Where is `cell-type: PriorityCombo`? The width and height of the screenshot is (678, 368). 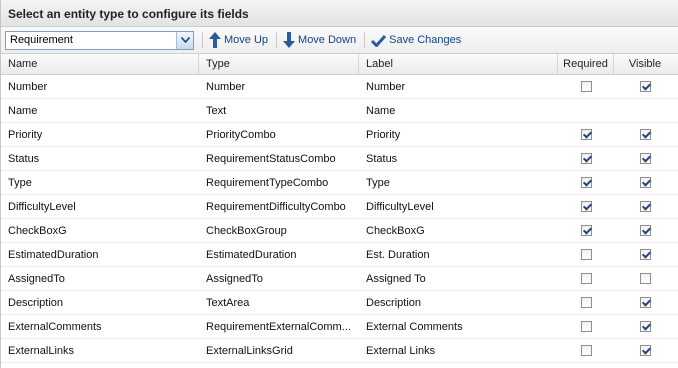
cell-type: PriorityCombo is located at coordinates (241, 135).